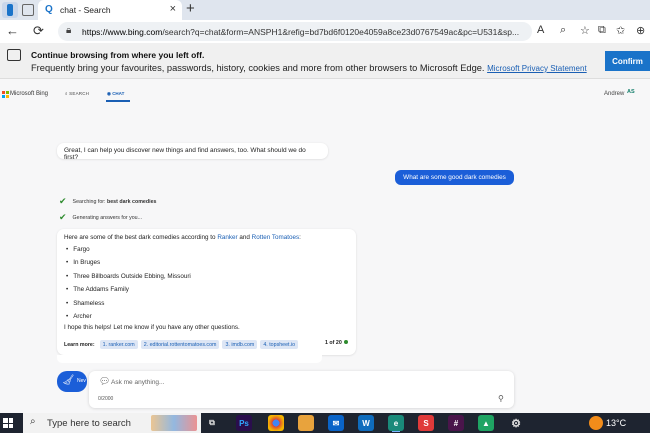 The image size is (650, 433). I want to click on word-icon: W, so click(366, 423).